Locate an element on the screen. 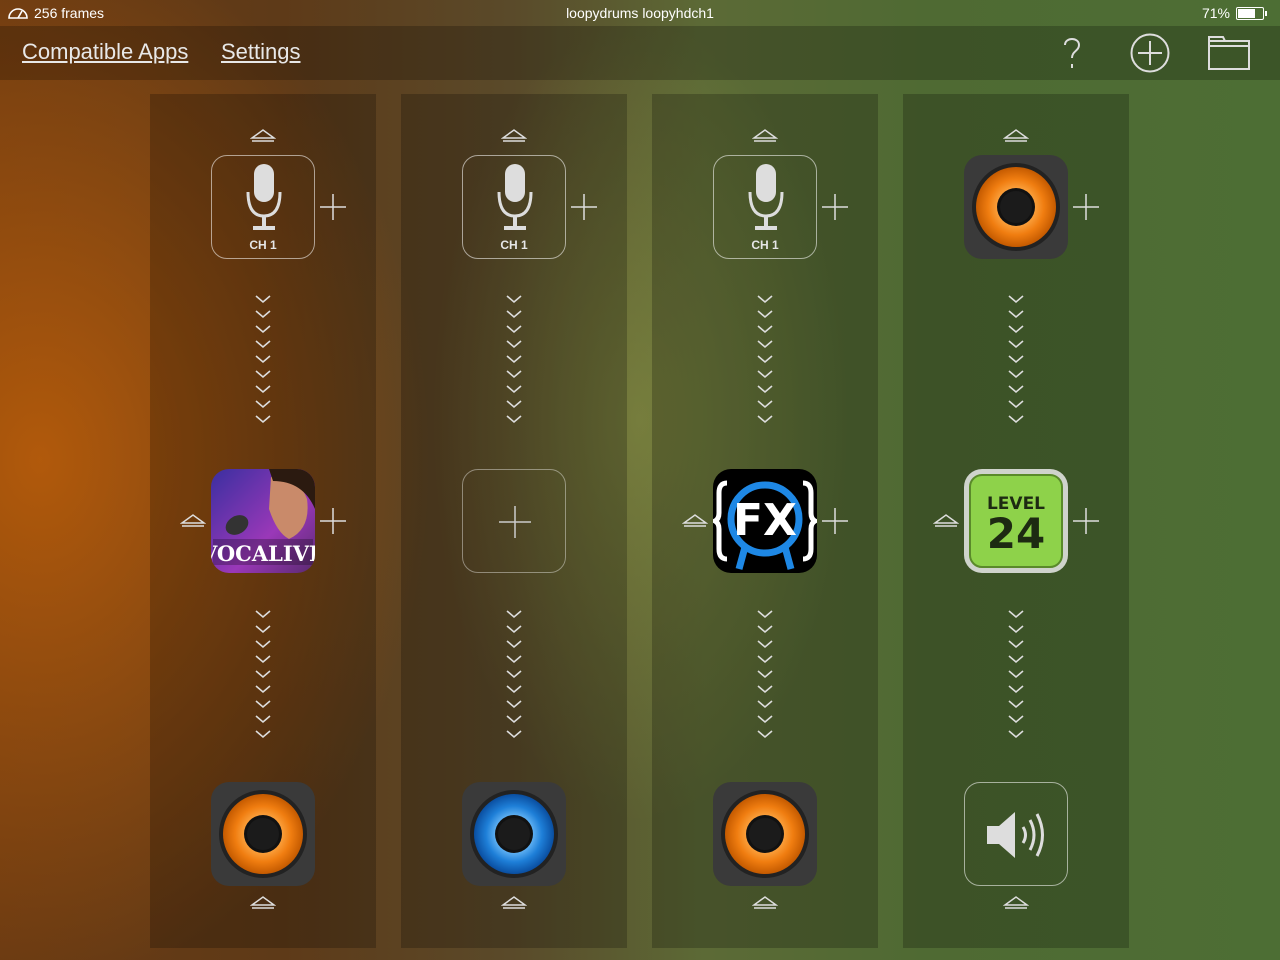 This screenshot has height=960, width=1280. battery-tip is located at coordinates (1266, 13).